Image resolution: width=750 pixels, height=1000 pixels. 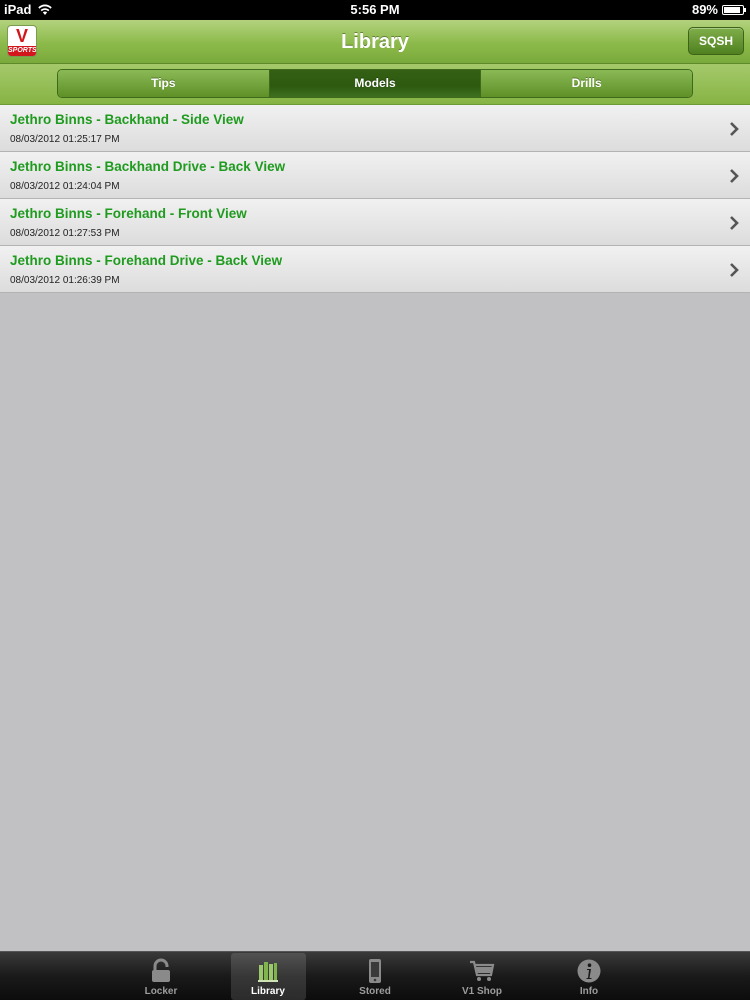 I want to click on battery-fill, so click(x=732, y=9).